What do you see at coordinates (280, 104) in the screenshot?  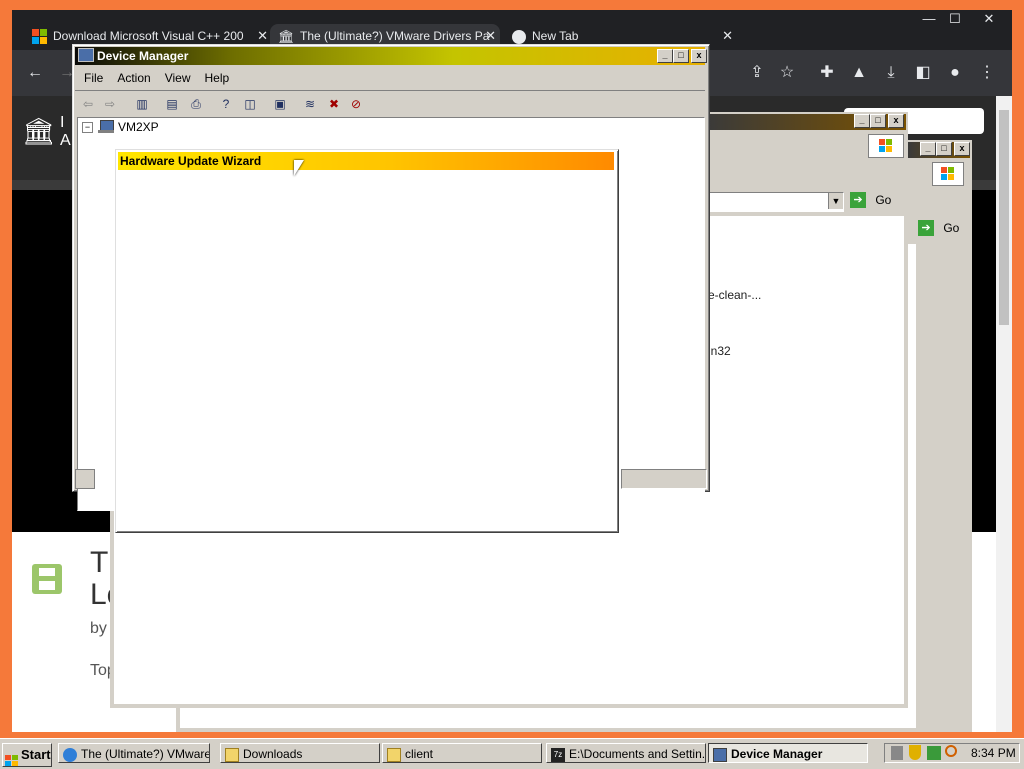 I see `scan-hardware-icon: ▣` at bounding box center [280, 104].